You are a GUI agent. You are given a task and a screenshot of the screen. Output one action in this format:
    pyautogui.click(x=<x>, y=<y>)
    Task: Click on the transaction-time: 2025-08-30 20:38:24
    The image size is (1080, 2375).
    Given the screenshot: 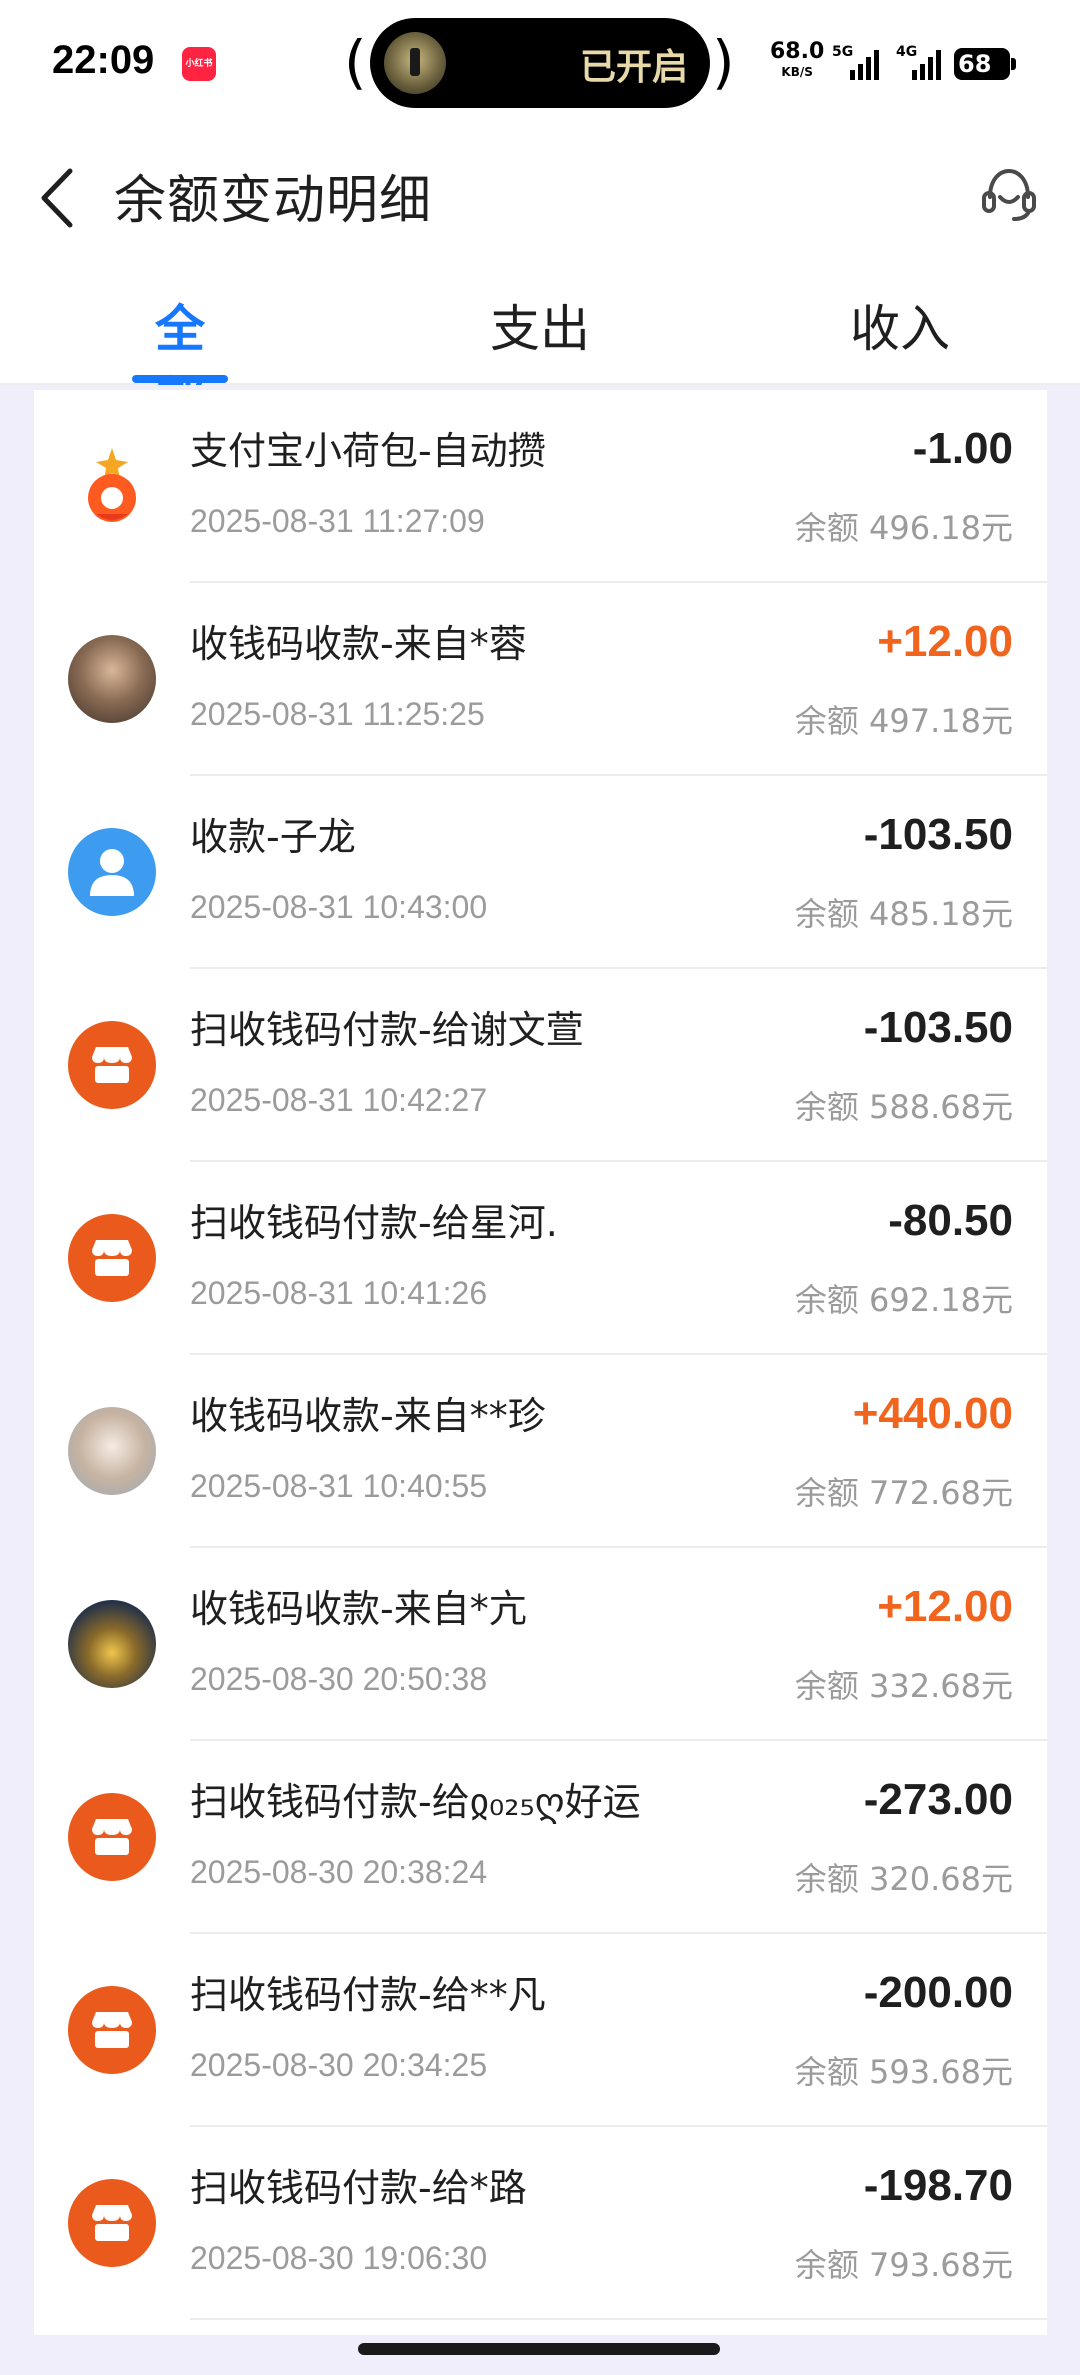 What is the action you would take?
    pyautogui.click(x=339, y=1872)
    